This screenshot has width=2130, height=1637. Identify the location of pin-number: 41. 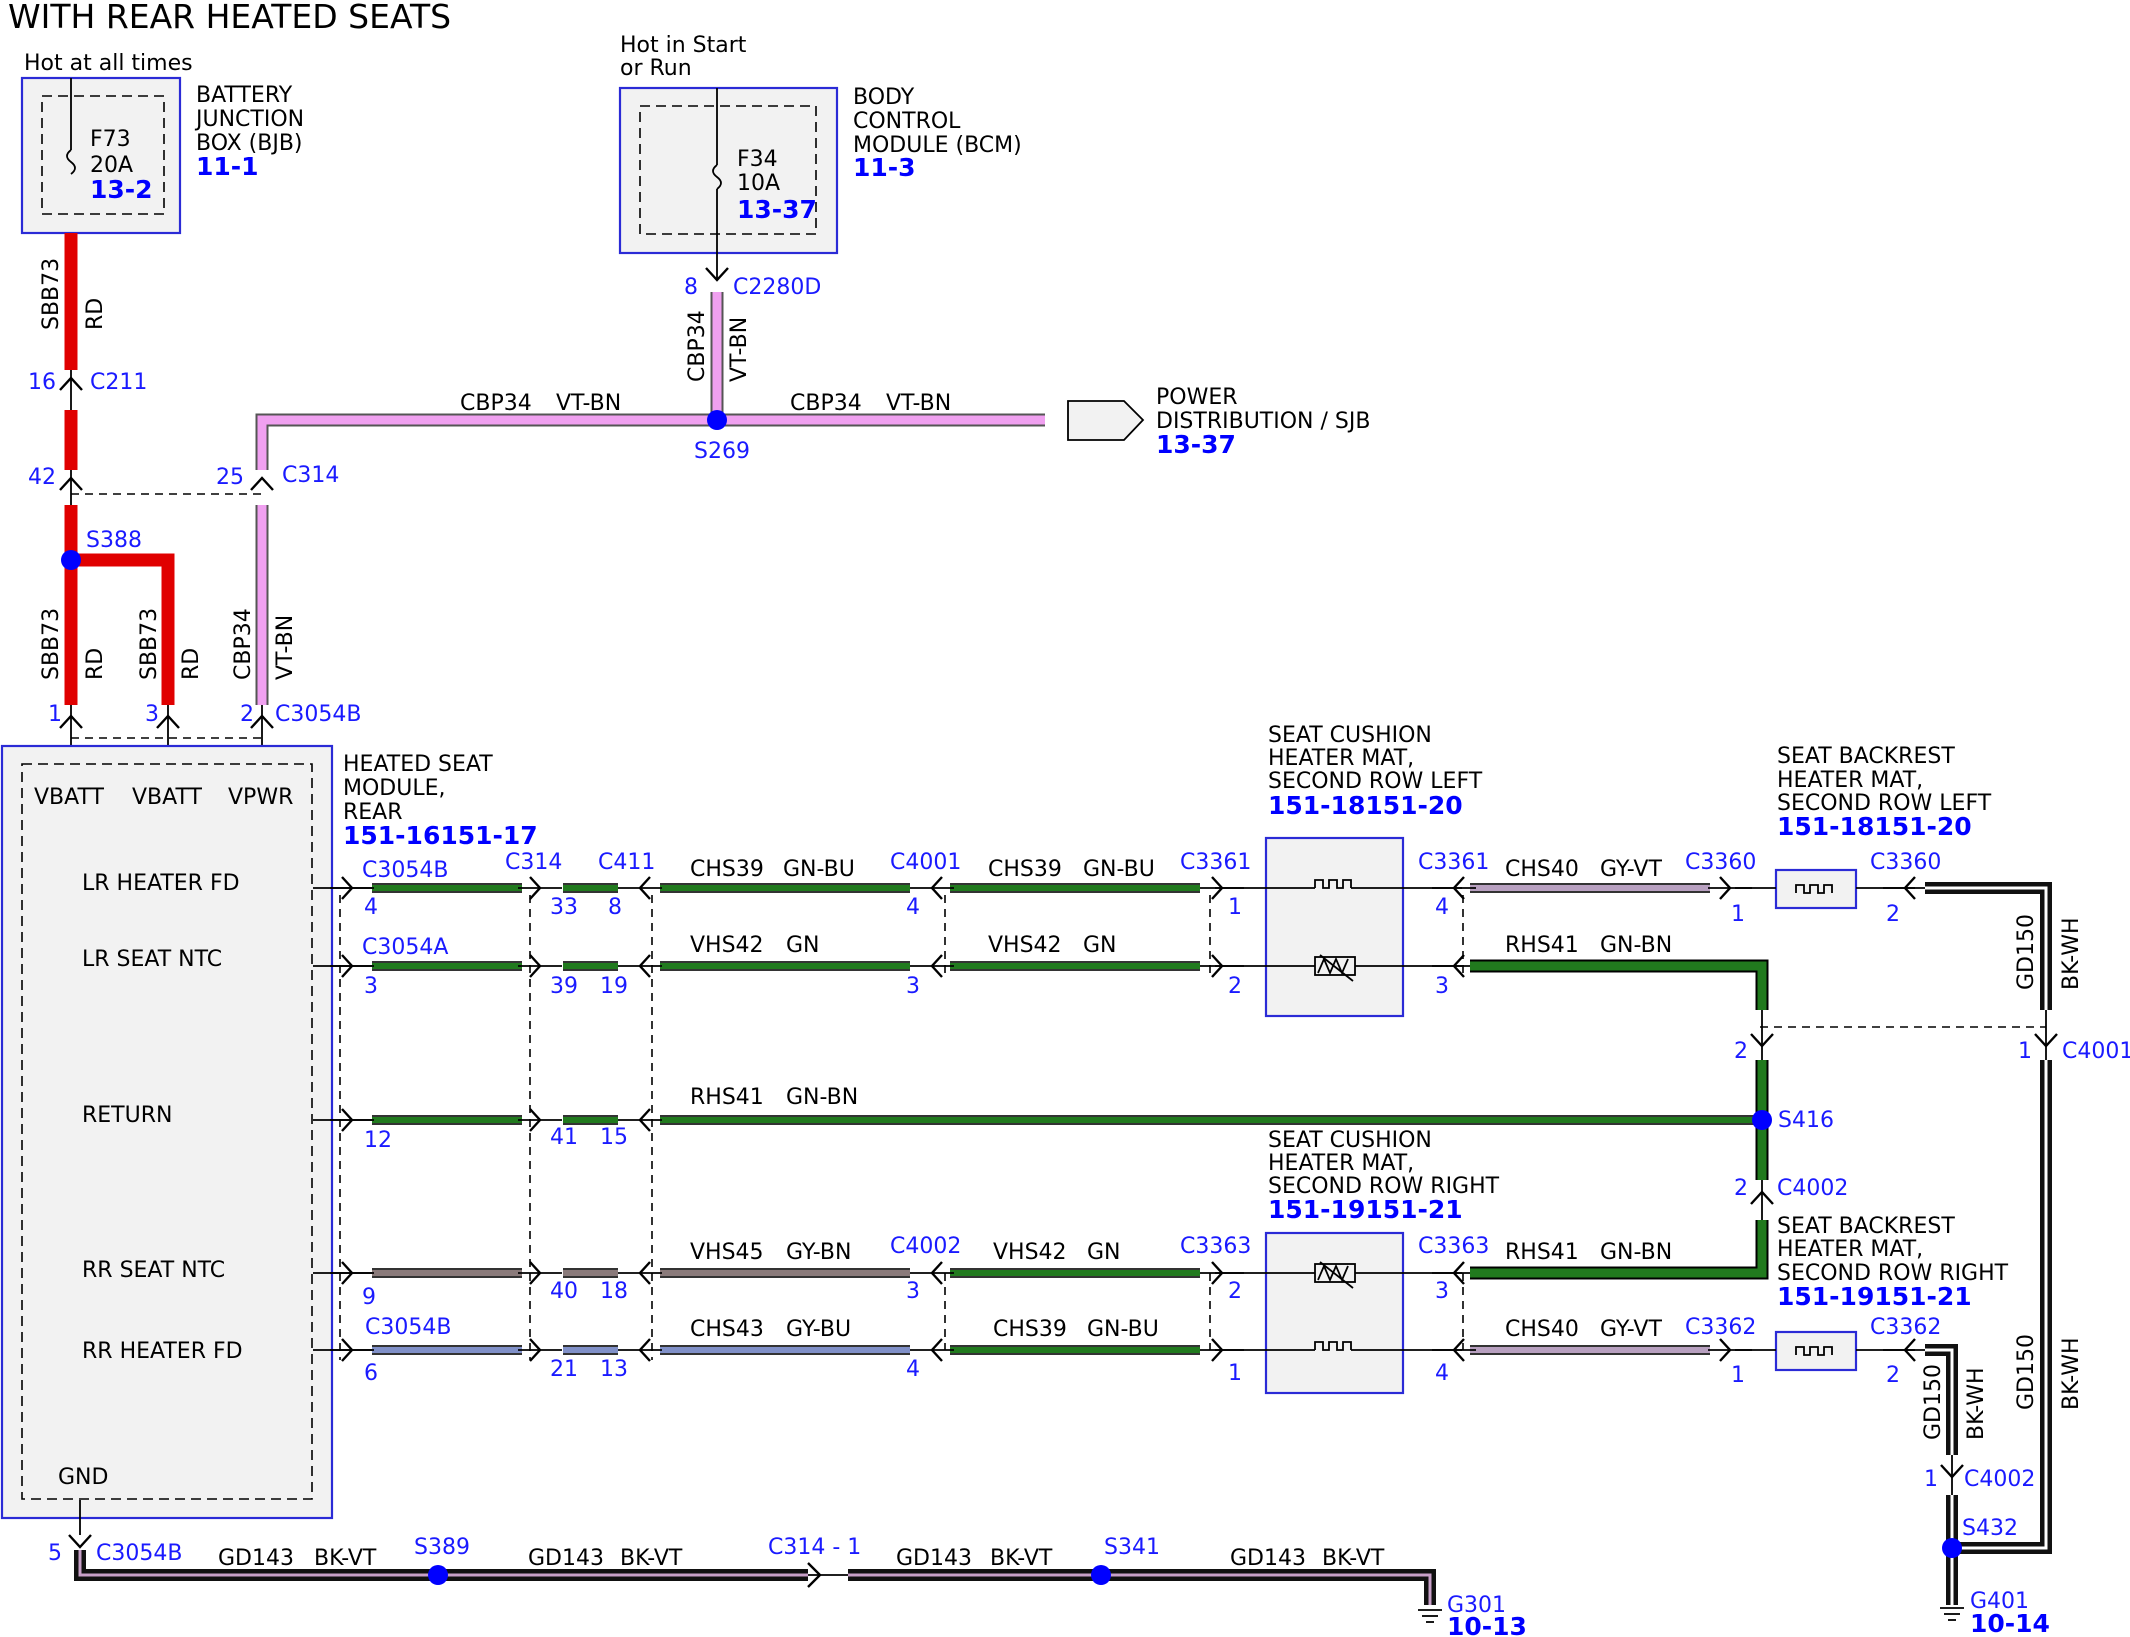
(564, 1137).